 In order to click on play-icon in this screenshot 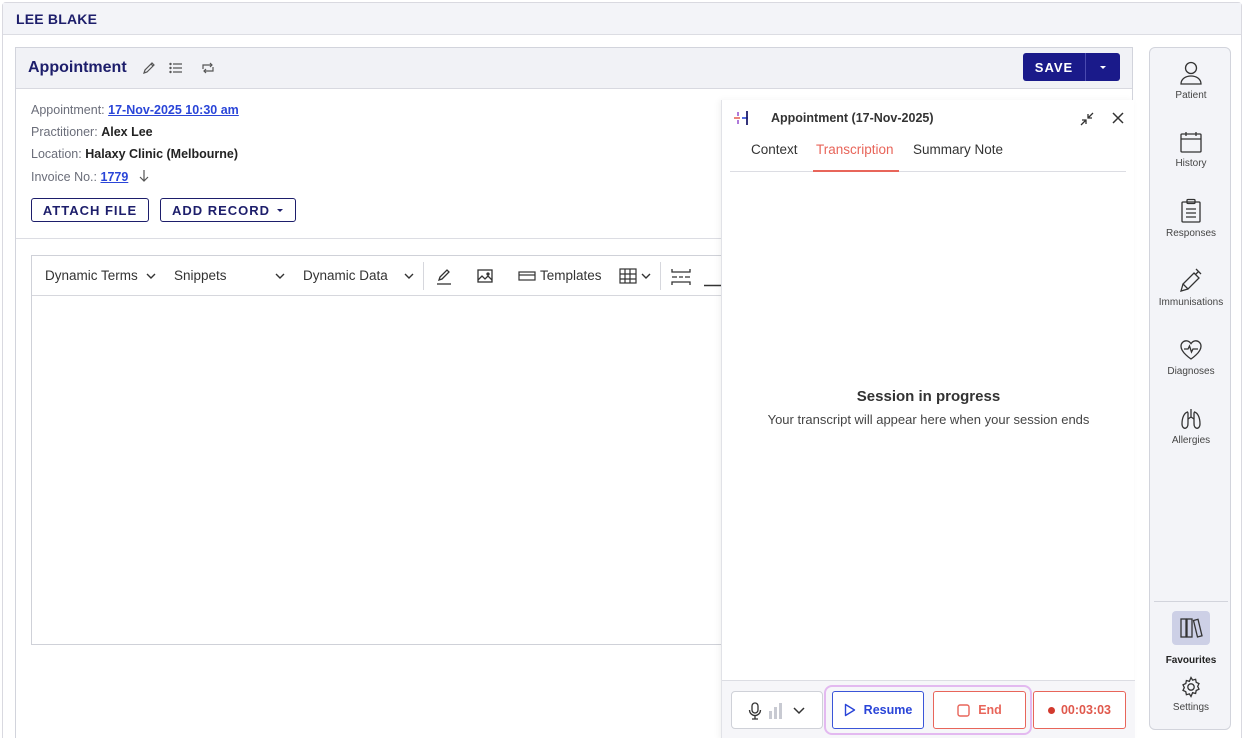, I will do `click(849, 710)`.